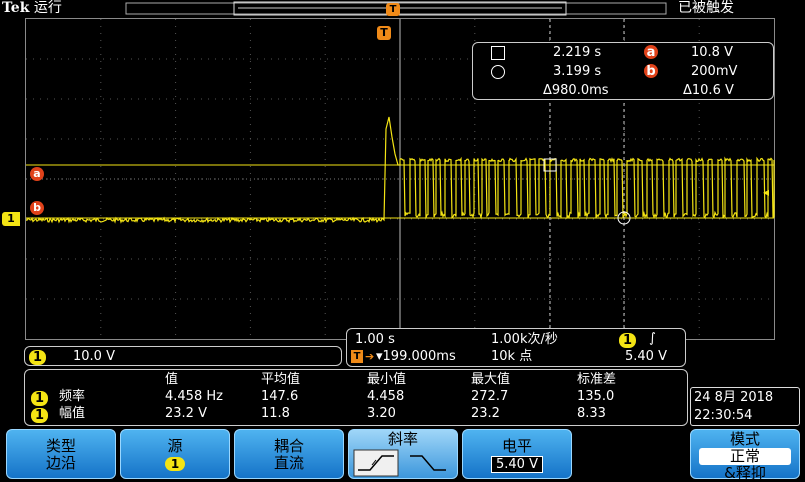 This screenshot has height=482, width=805. Describe the element at coordinates (281, 379) in the screenshot. I see `header-mean: 平均值` at that location.